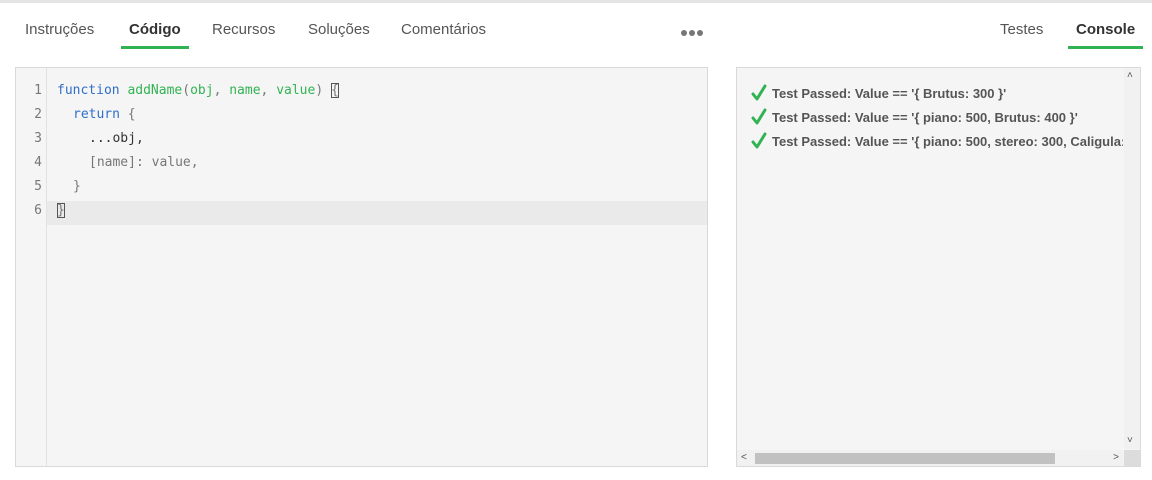  Describe the element at coordinates (377, 213) in the screenshot. I see `active-code-line: }` at that location.